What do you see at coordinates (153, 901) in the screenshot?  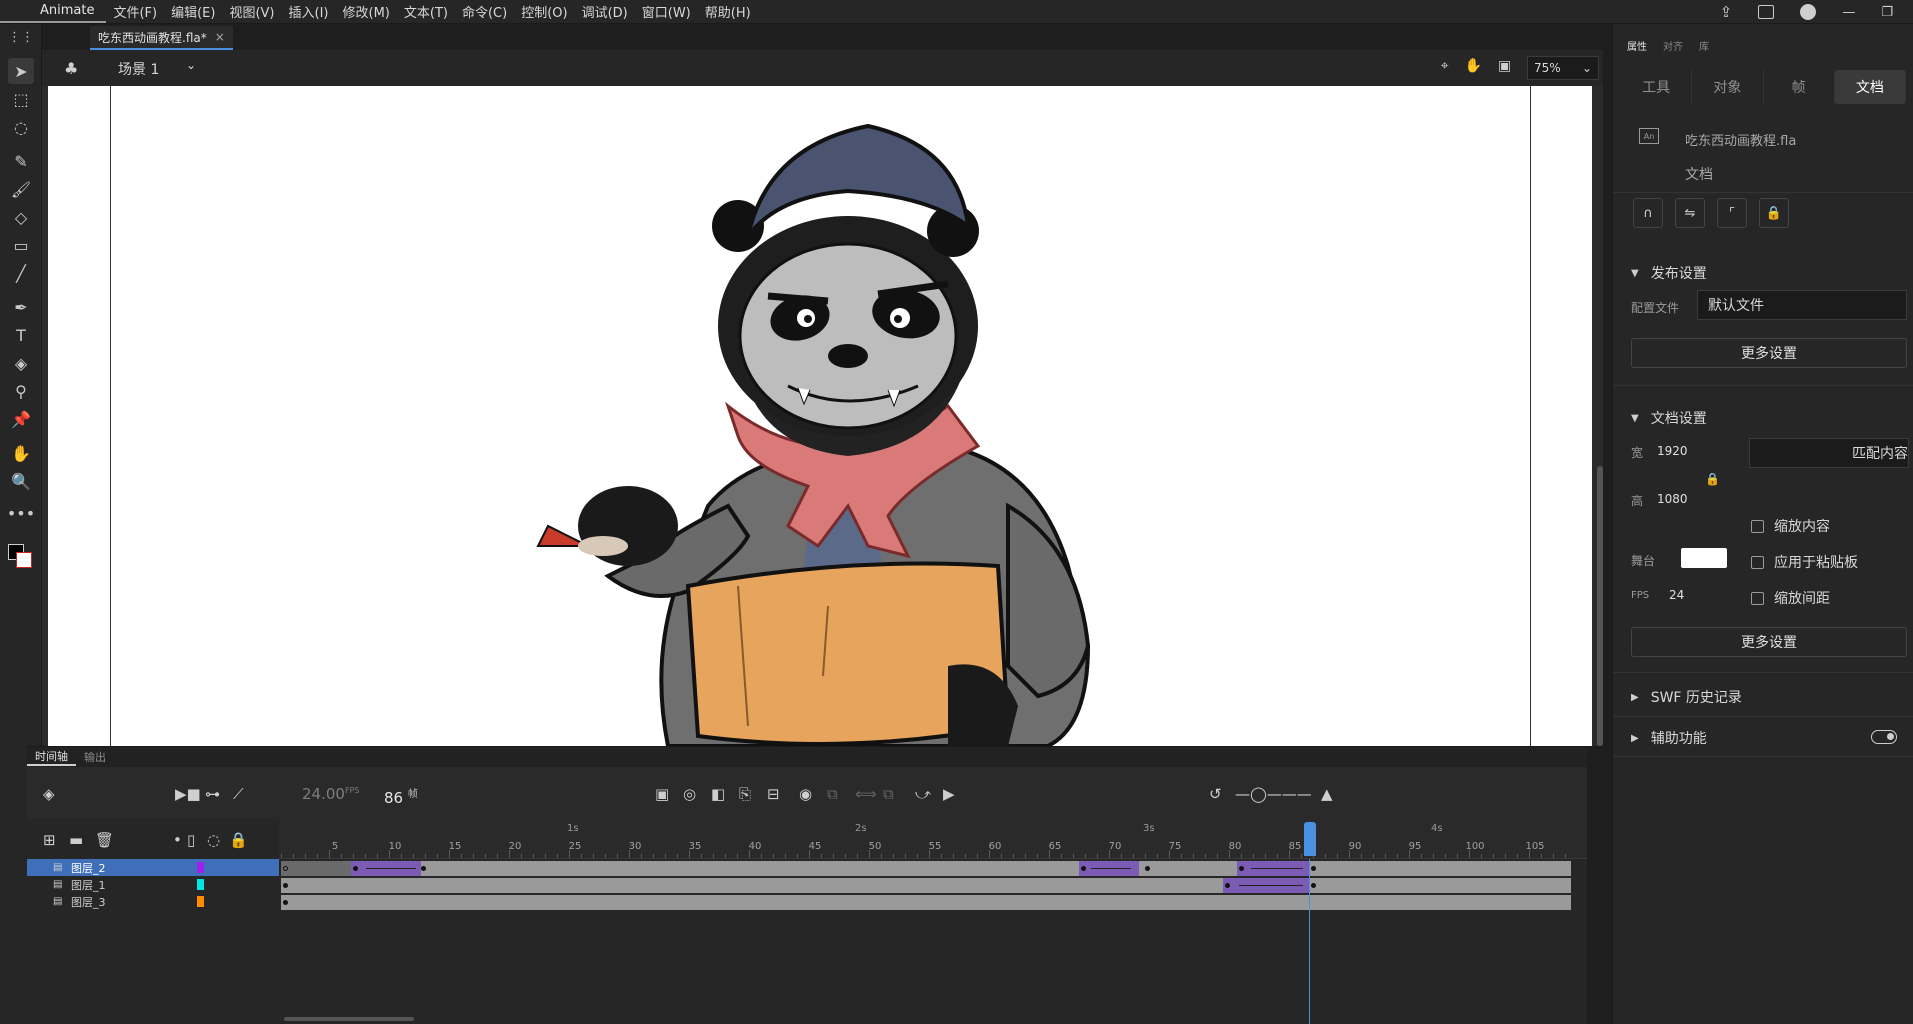 I see `layer-row: ▤ 图层_3` at bounding box center [153, 901].